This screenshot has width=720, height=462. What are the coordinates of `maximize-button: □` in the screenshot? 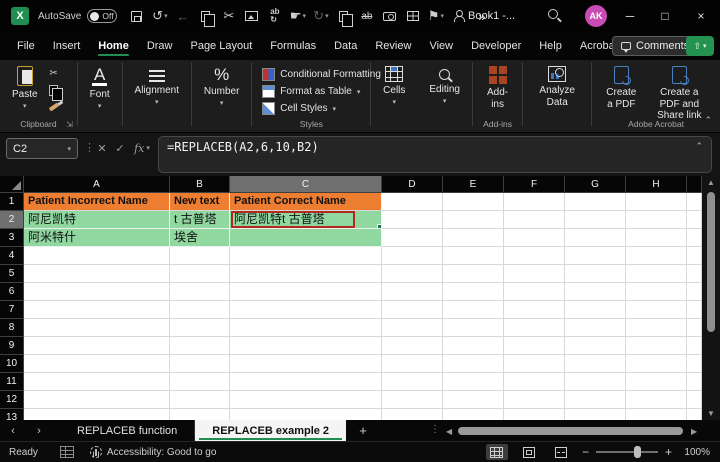 It's located at (665, 16).